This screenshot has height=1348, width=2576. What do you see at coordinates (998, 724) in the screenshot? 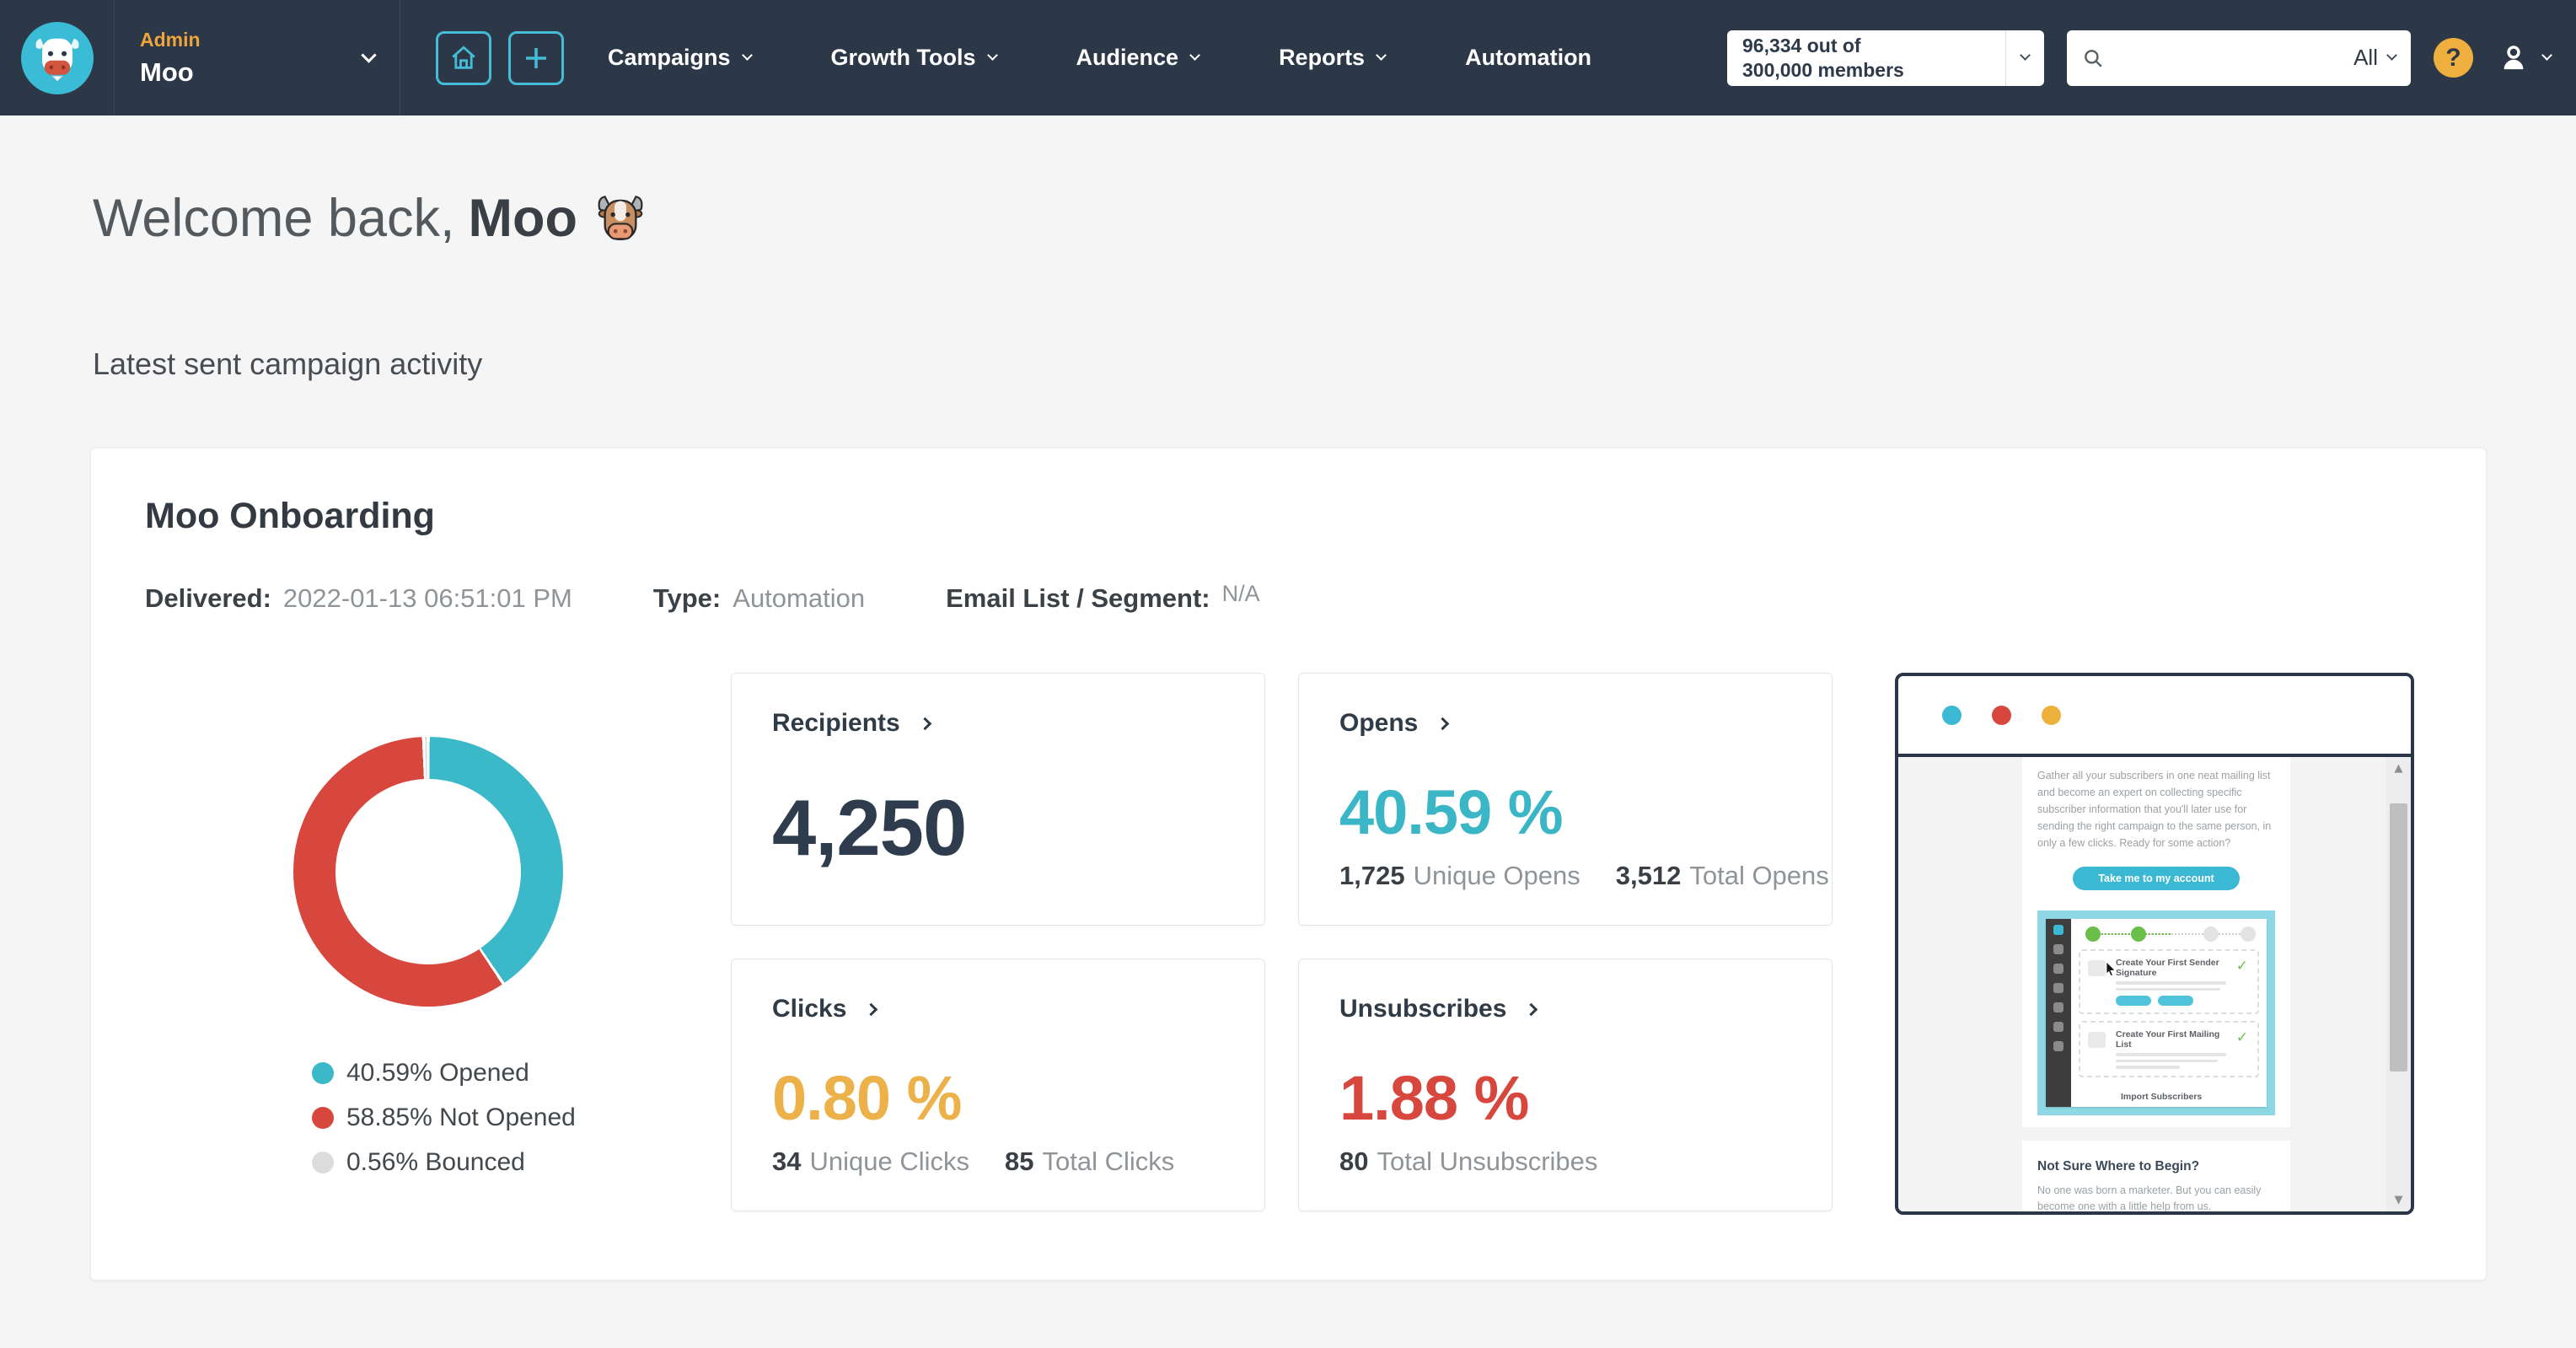
I see `recipients-link: Recipients` at bounding box center [998, 724].